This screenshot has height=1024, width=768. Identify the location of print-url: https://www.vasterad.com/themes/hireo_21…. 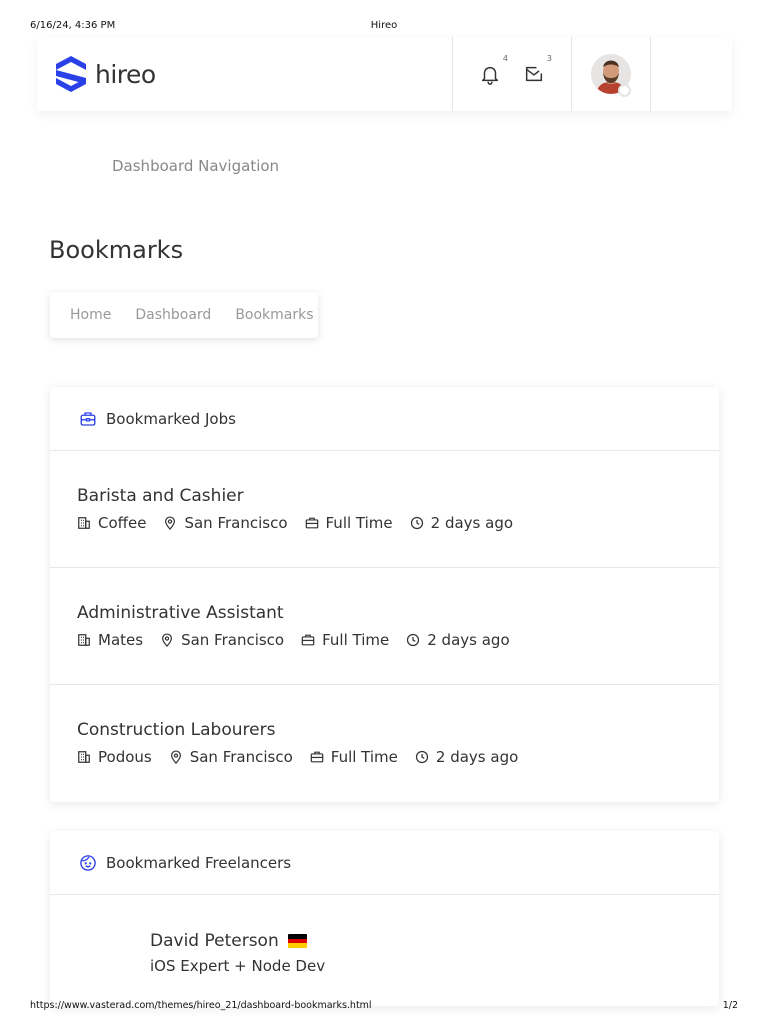
(201, 1005).